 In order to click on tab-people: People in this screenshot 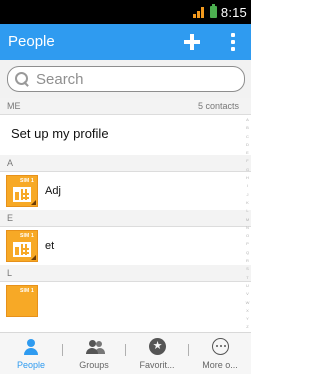, I will do `click(31, 353)`.